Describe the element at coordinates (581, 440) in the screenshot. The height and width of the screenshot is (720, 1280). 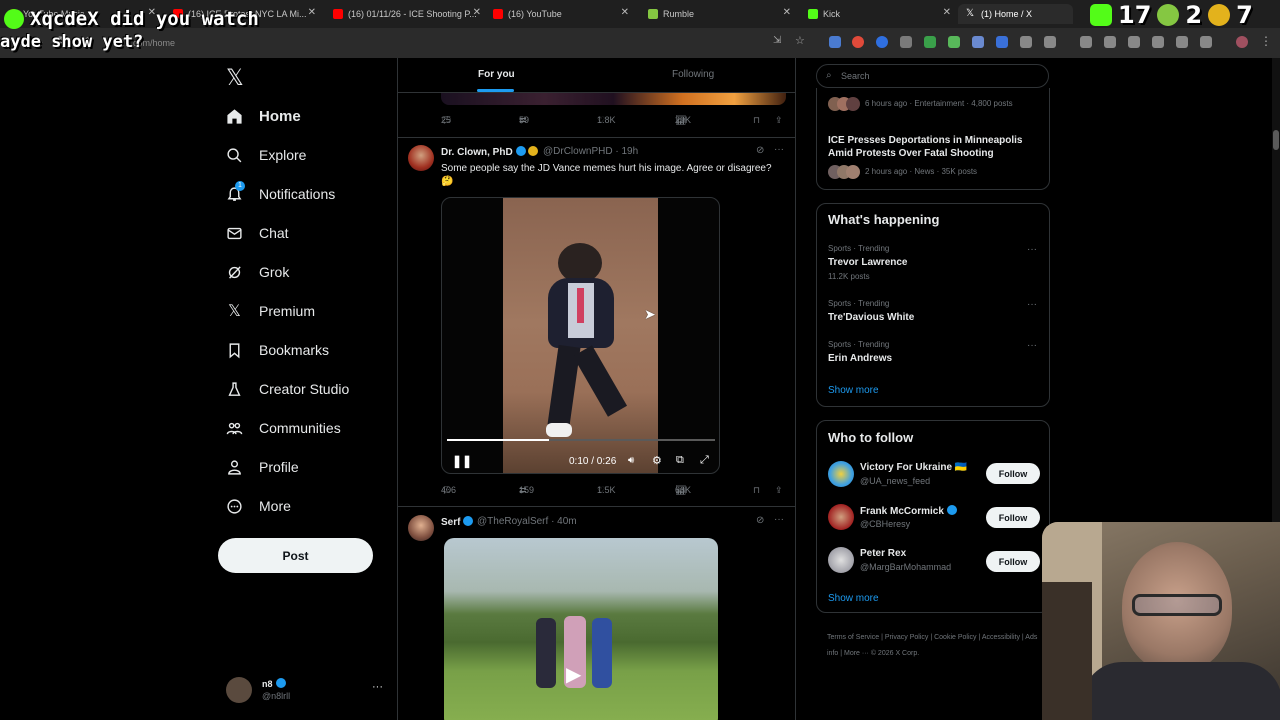
I see `video-progress-track` at that location.